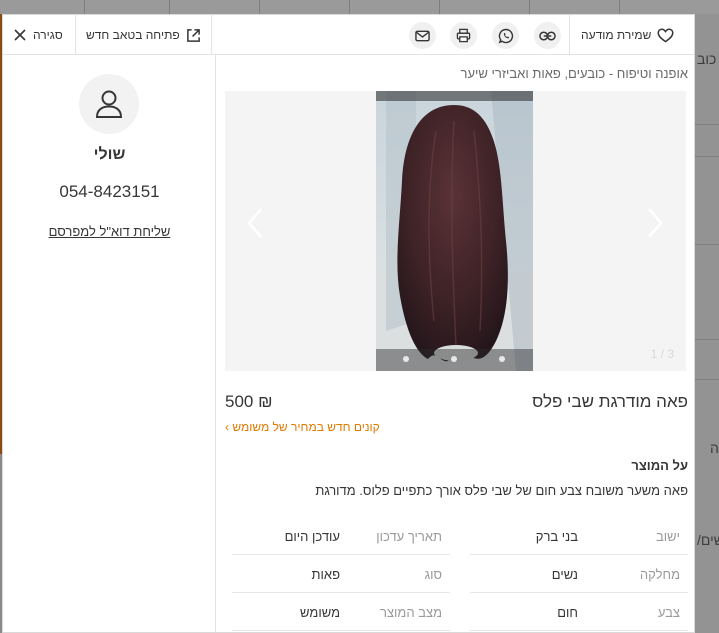 The image size is (719, 633). Describe the element at coordinates (708, 540) in the screenshot. I see `background-text: /שים` at that location.